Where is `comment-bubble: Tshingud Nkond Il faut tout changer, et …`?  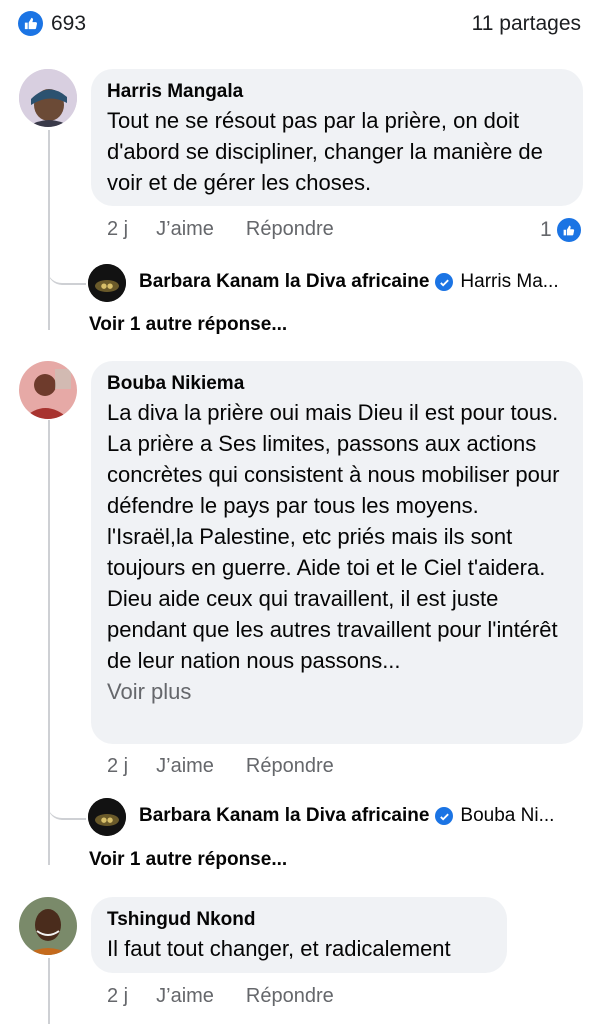
comment-bubble: Tshingud Nkond Il faut tout changer, et … is located at coordinates (299, 935).